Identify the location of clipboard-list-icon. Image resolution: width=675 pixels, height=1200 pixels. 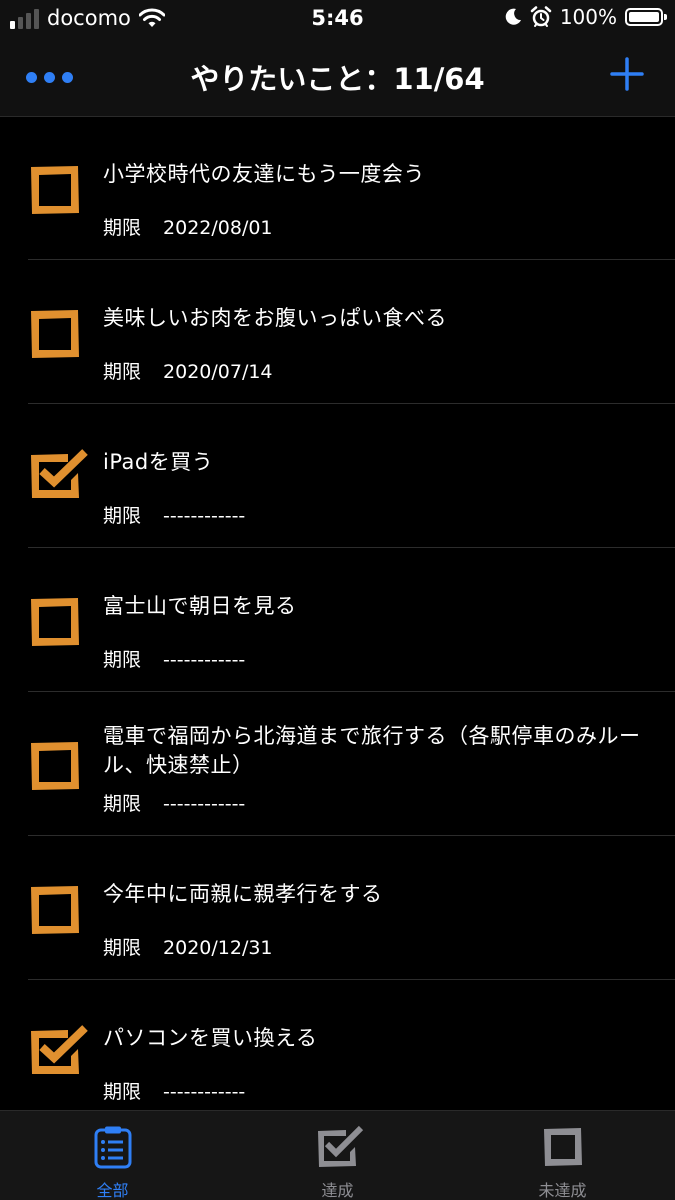
(113, 1147).